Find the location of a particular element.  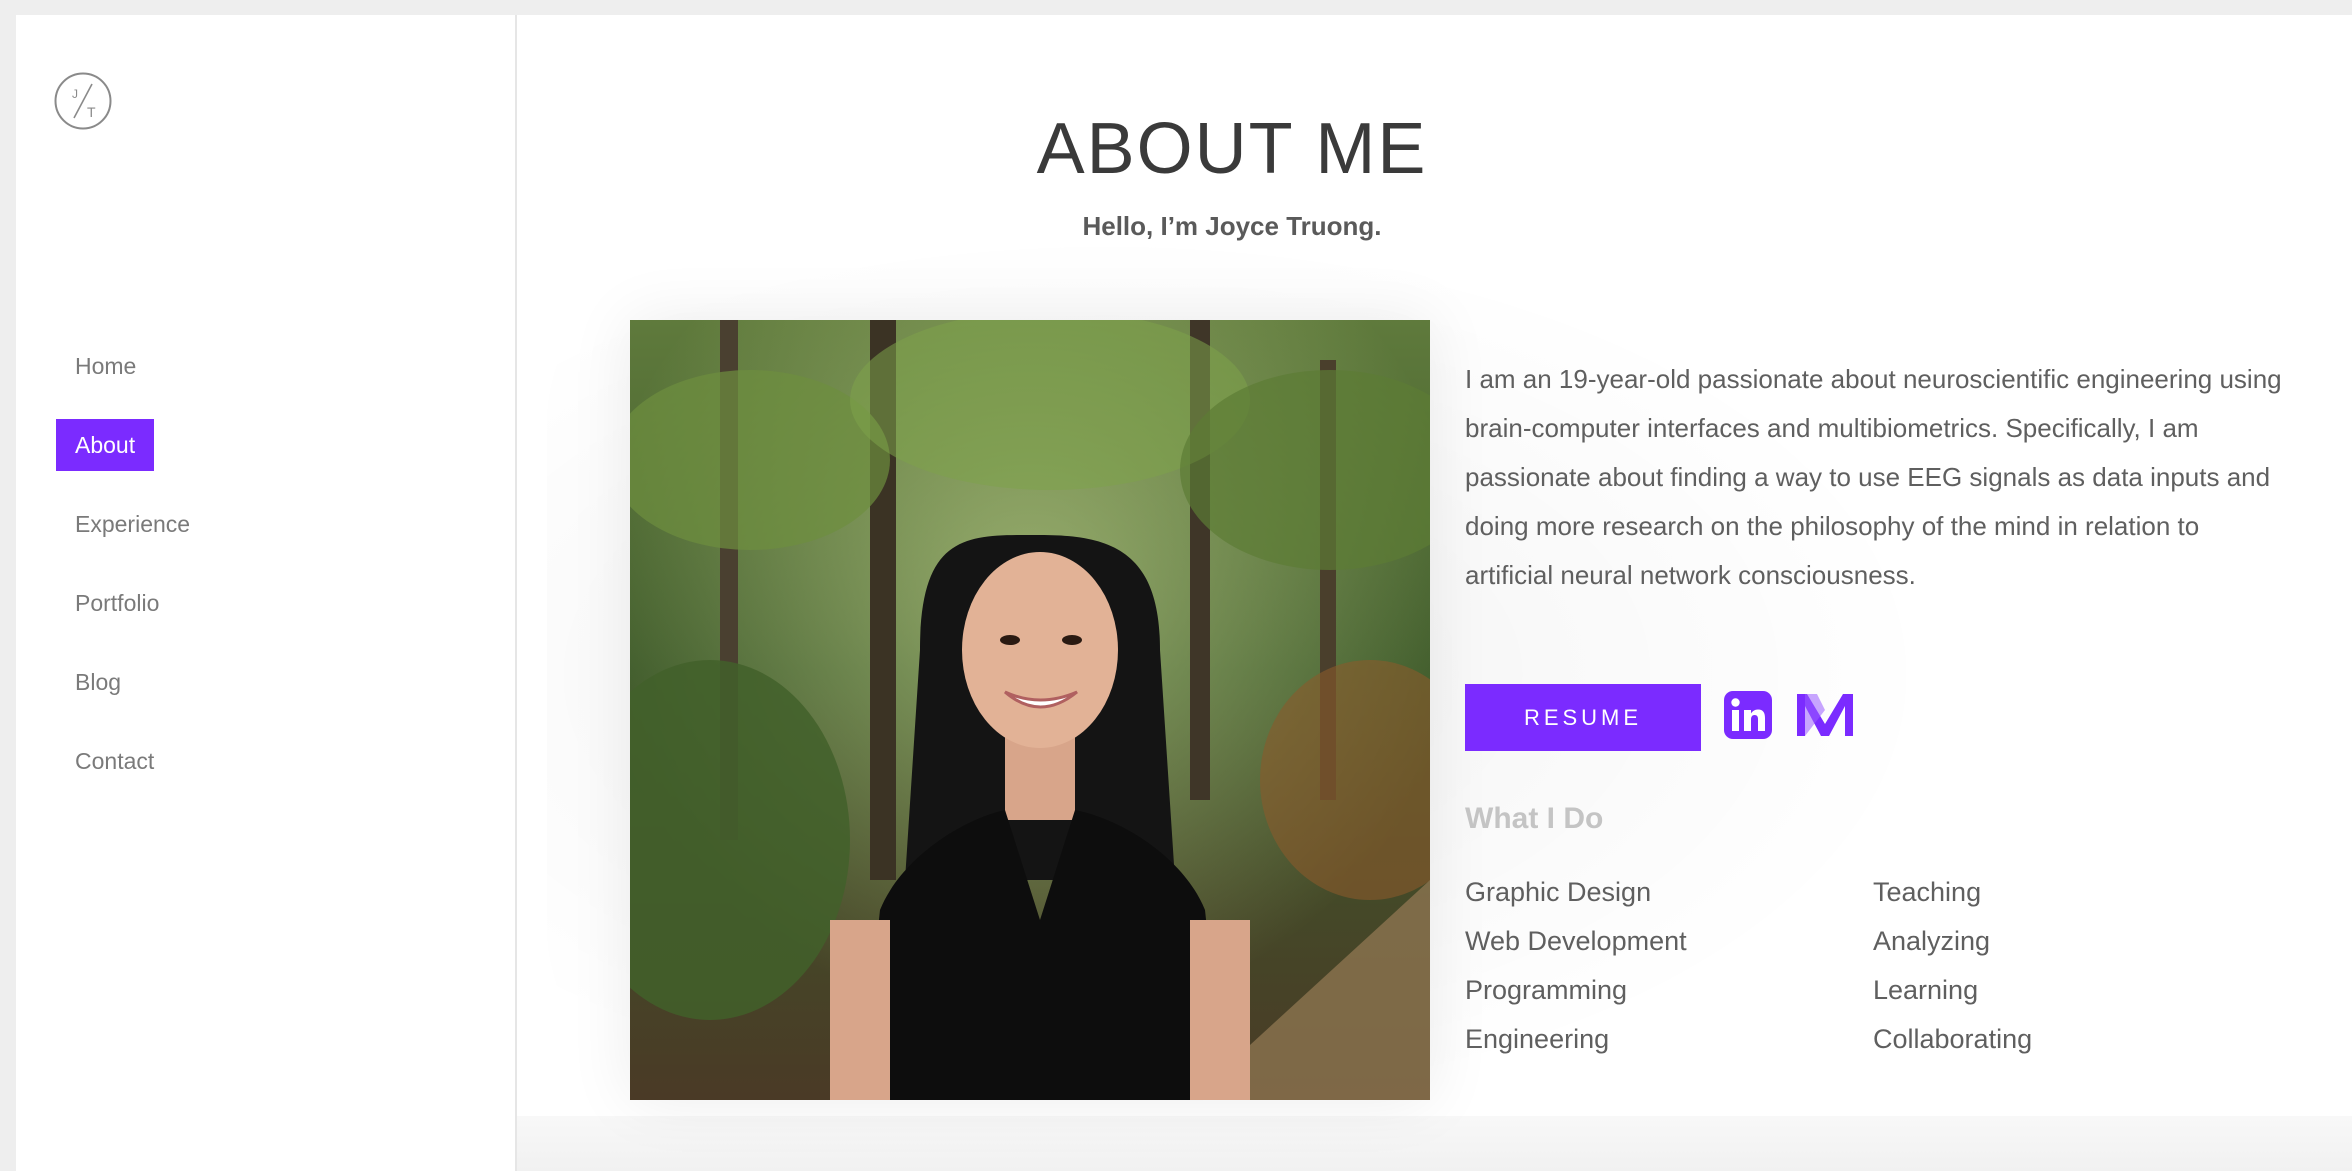

greeting-subtitle: Hello, I’m Joyce Truong. is located at coordinates (1232, 226).